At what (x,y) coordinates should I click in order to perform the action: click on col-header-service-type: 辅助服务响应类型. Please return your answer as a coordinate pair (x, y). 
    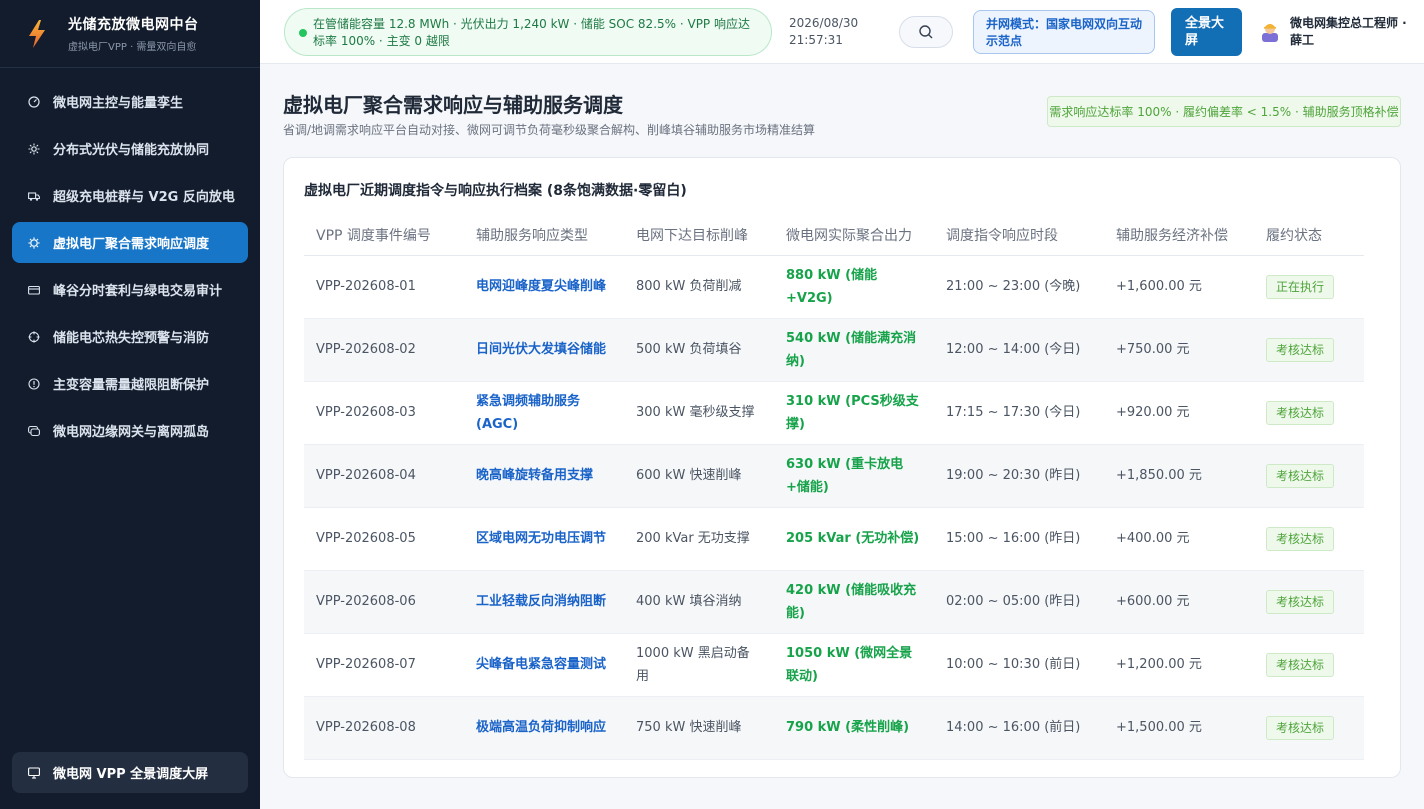
    Looking at the image, I should click on (544, 235).